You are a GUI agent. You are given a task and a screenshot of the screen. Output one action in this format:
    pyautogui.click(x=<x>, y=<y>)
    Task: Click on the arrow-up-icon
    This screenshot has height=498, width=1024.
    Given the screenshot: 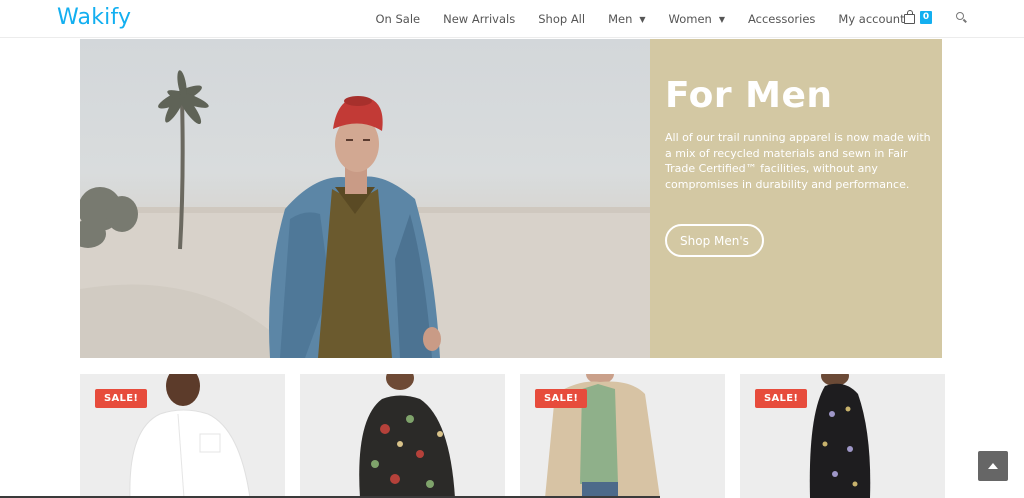 What is the action you would take?
    pyautogui.click(x=993, y=466)
    